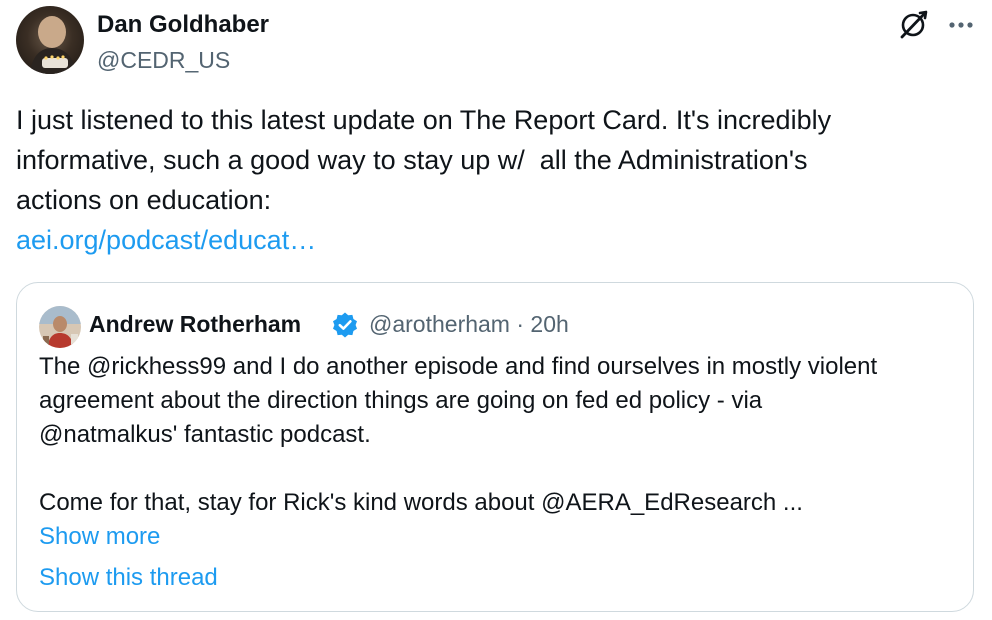  Describe the element at coordinates (439, 324) in the screenshot. I see `quoted-author-handle: @arotherham` at that location.